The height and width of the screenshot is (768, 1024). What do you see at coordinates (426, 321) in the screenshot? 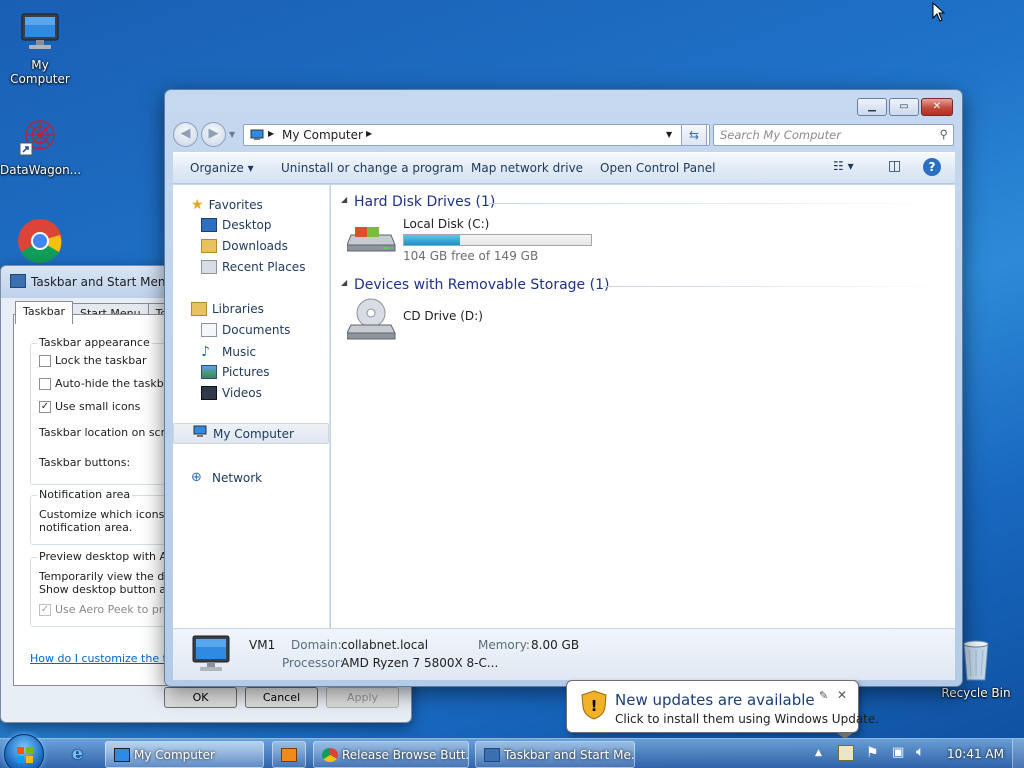
I see `cd-drive-item: CD Drive (D:)` at bounding box center [426, 321].